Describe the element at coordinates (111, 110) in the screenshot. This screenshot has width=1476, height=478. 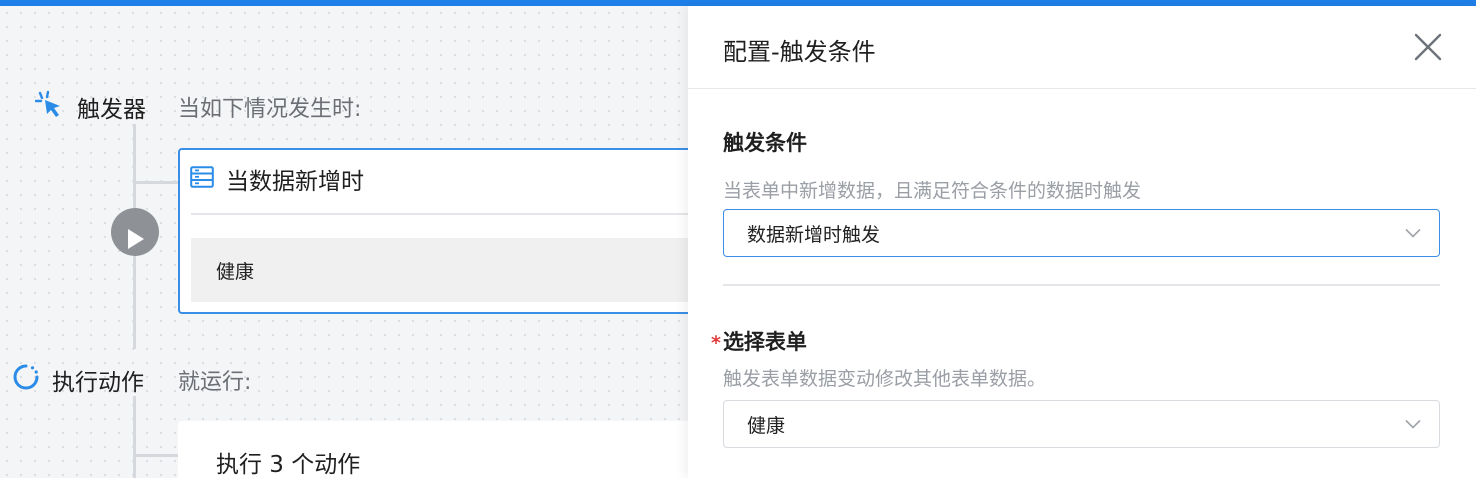
I see `trigger-section-title: 触发器` at that location.